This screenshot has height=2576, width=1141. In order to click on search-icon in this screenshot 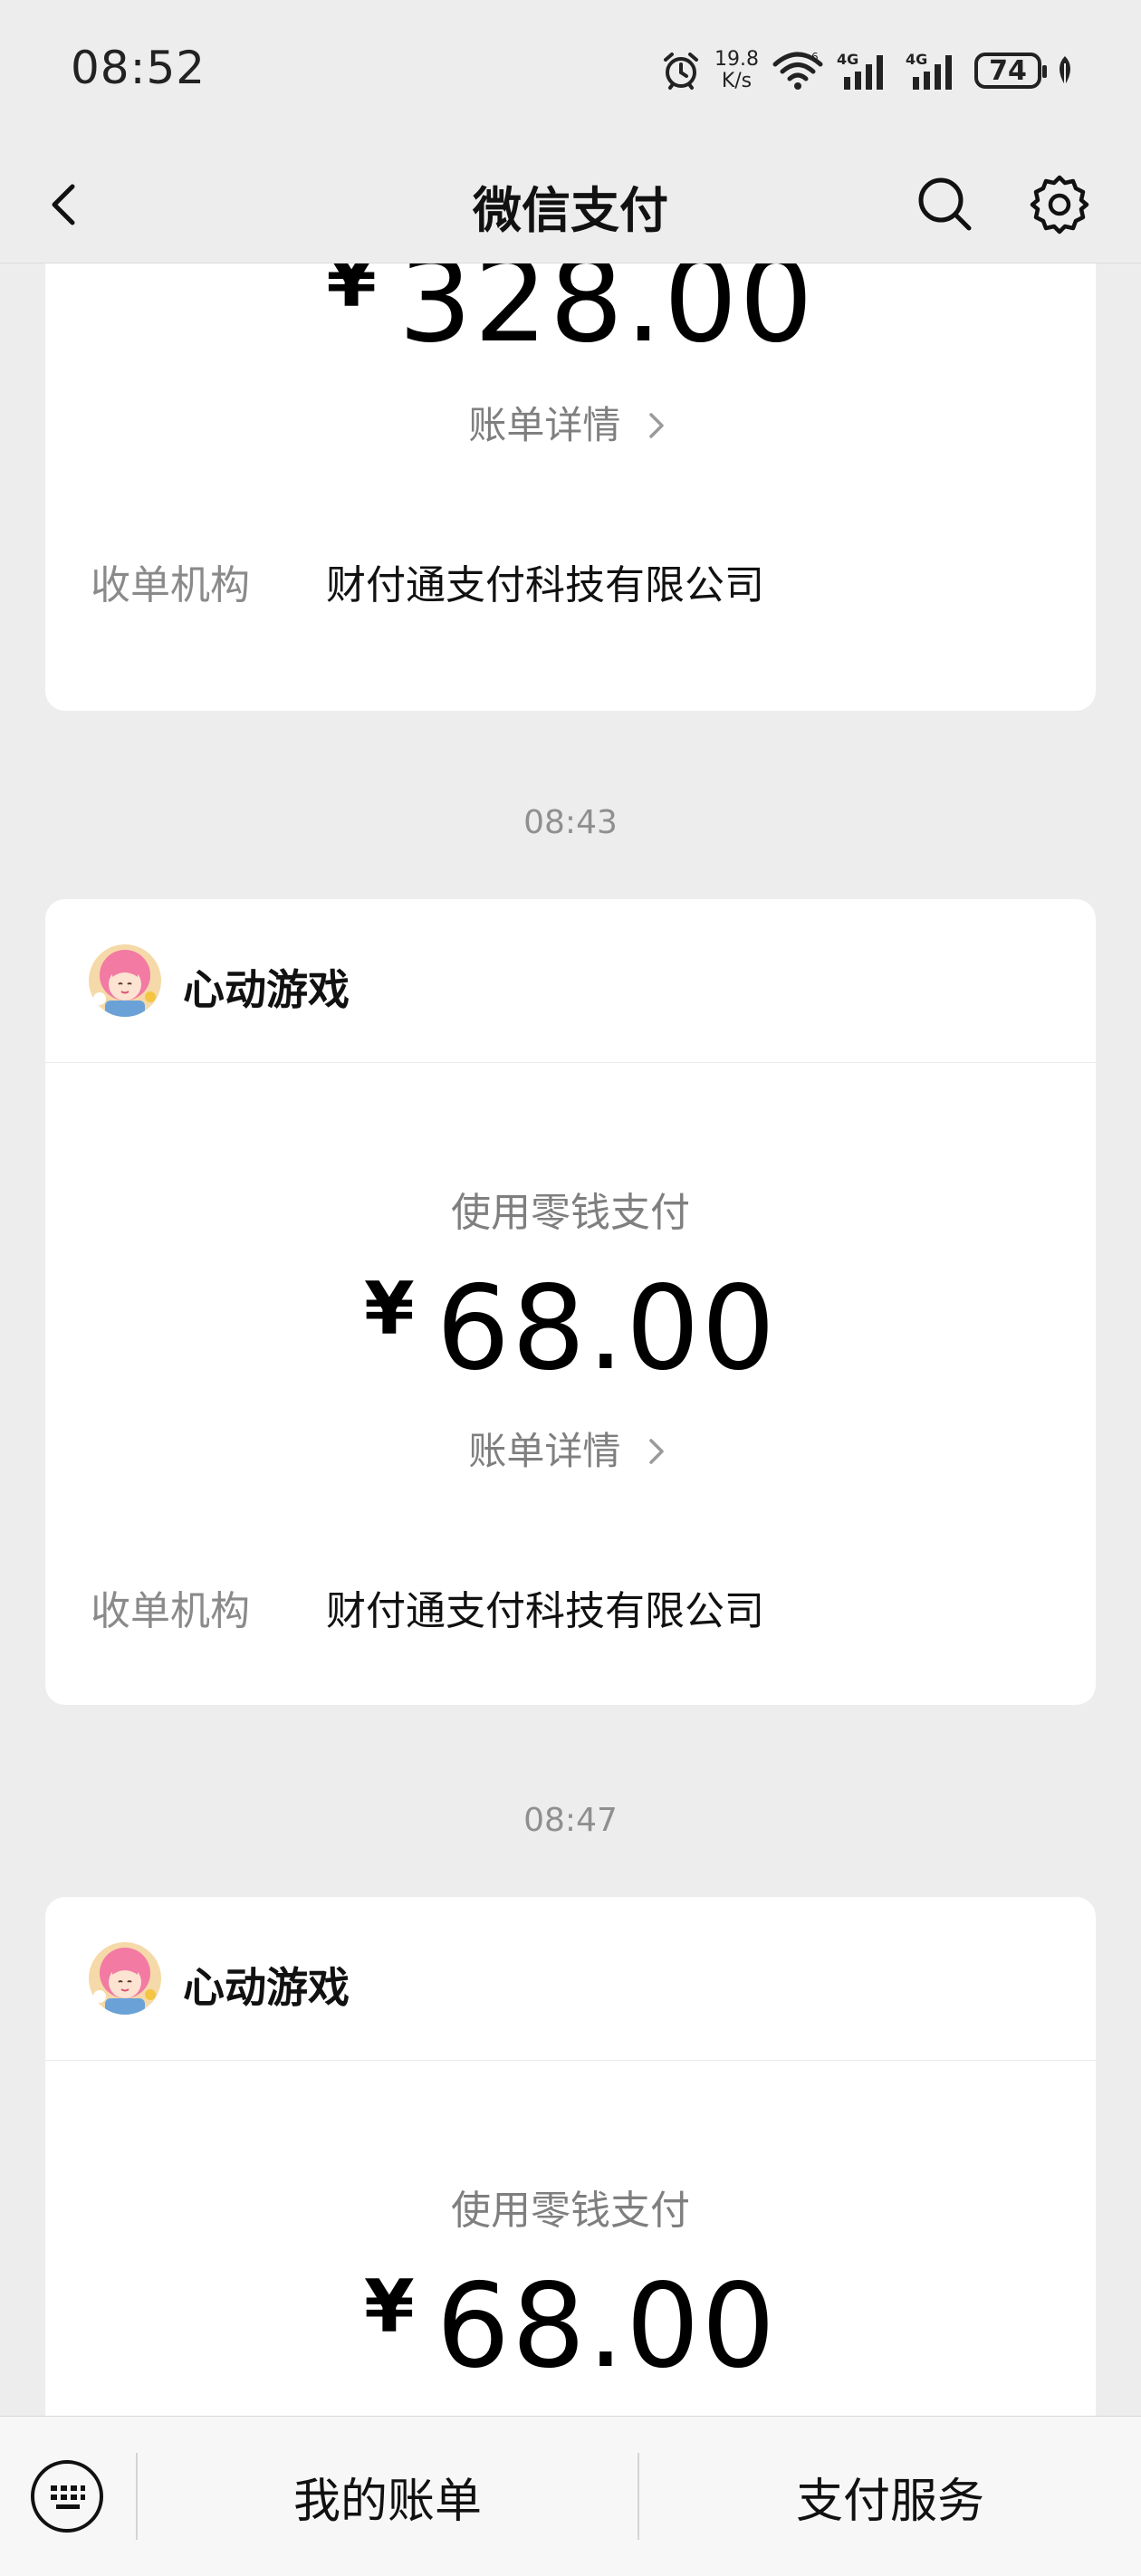, I will do `click(944, 204)`.